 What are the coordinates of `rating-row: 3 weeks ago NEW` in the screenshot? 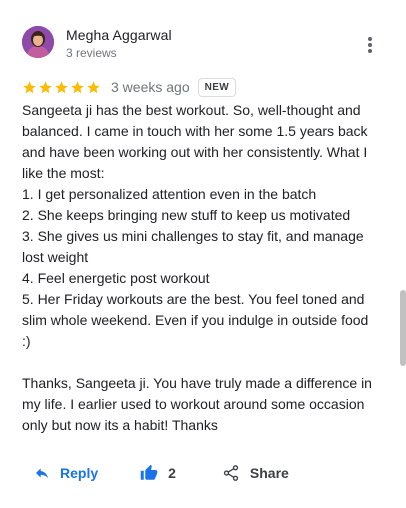 It's located at (129, 87).